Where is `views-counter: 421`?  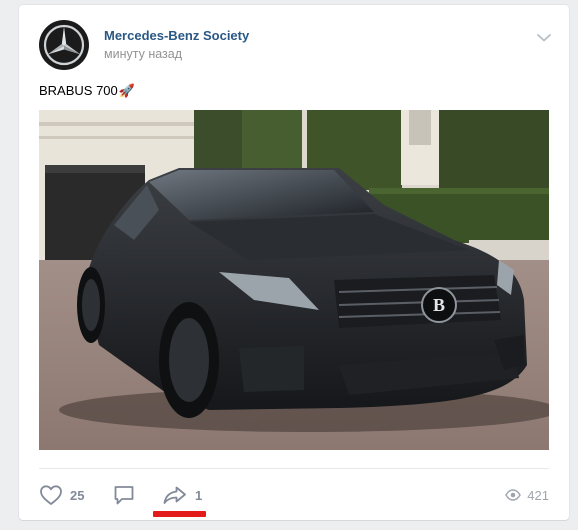
views-counter: 421 is located at coordinates (527, 495).